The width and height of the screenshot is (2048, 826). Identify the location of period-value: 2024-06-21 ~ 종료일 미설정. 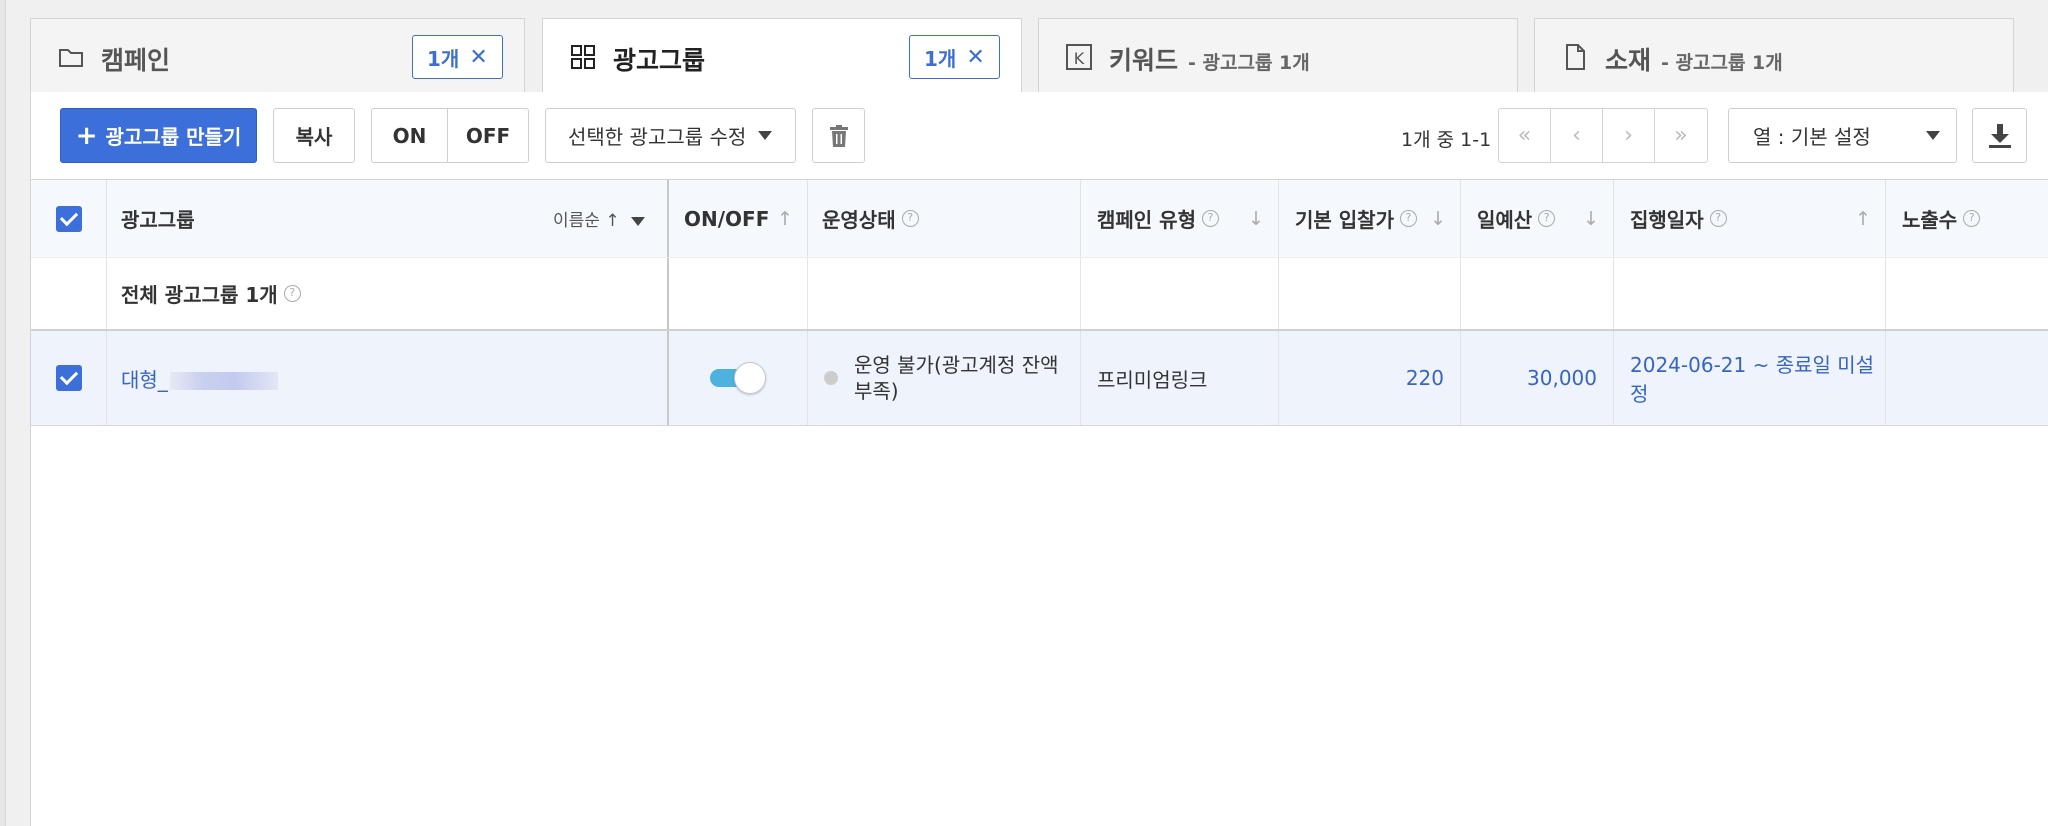
(1752, 379).